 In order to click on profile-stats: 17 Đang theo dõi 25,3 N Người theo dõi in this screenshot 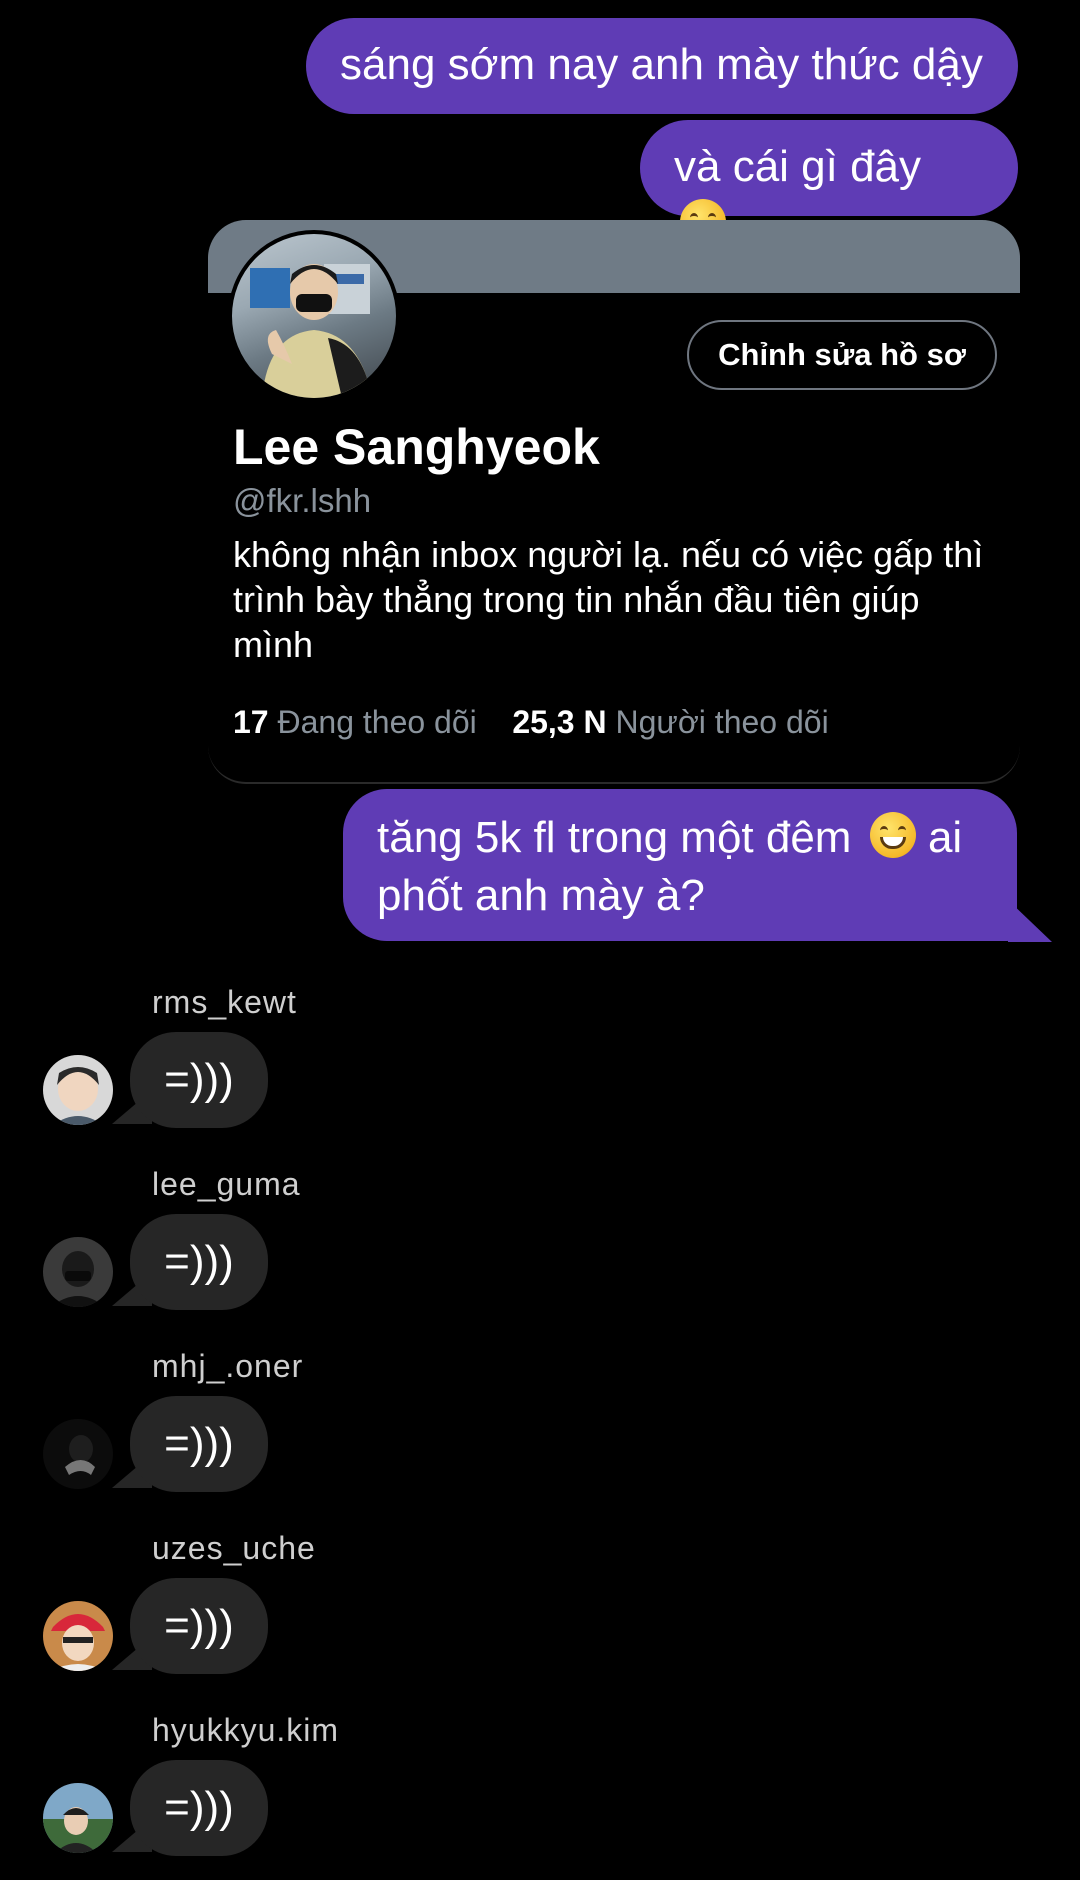, I will do `click(531, 722)`.